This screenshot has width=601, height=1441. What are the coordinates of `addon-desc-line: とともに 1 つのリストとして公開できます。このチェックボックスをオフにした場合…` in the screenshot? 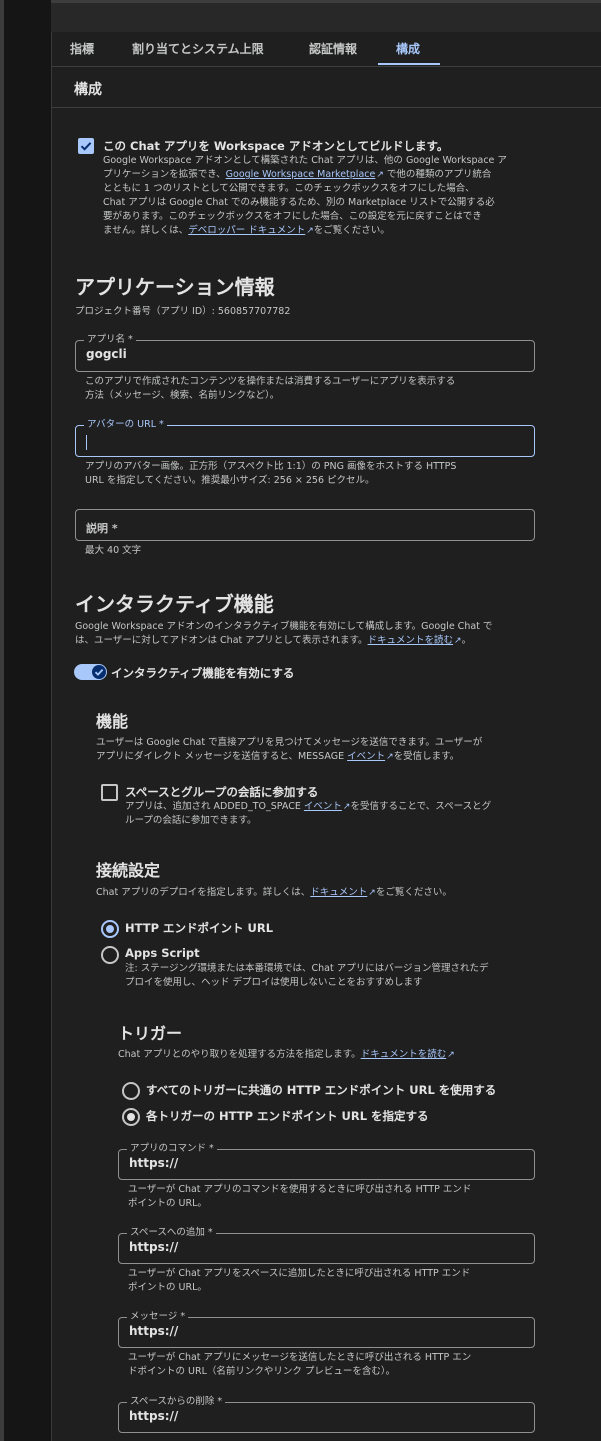 It's located at (289, 188).